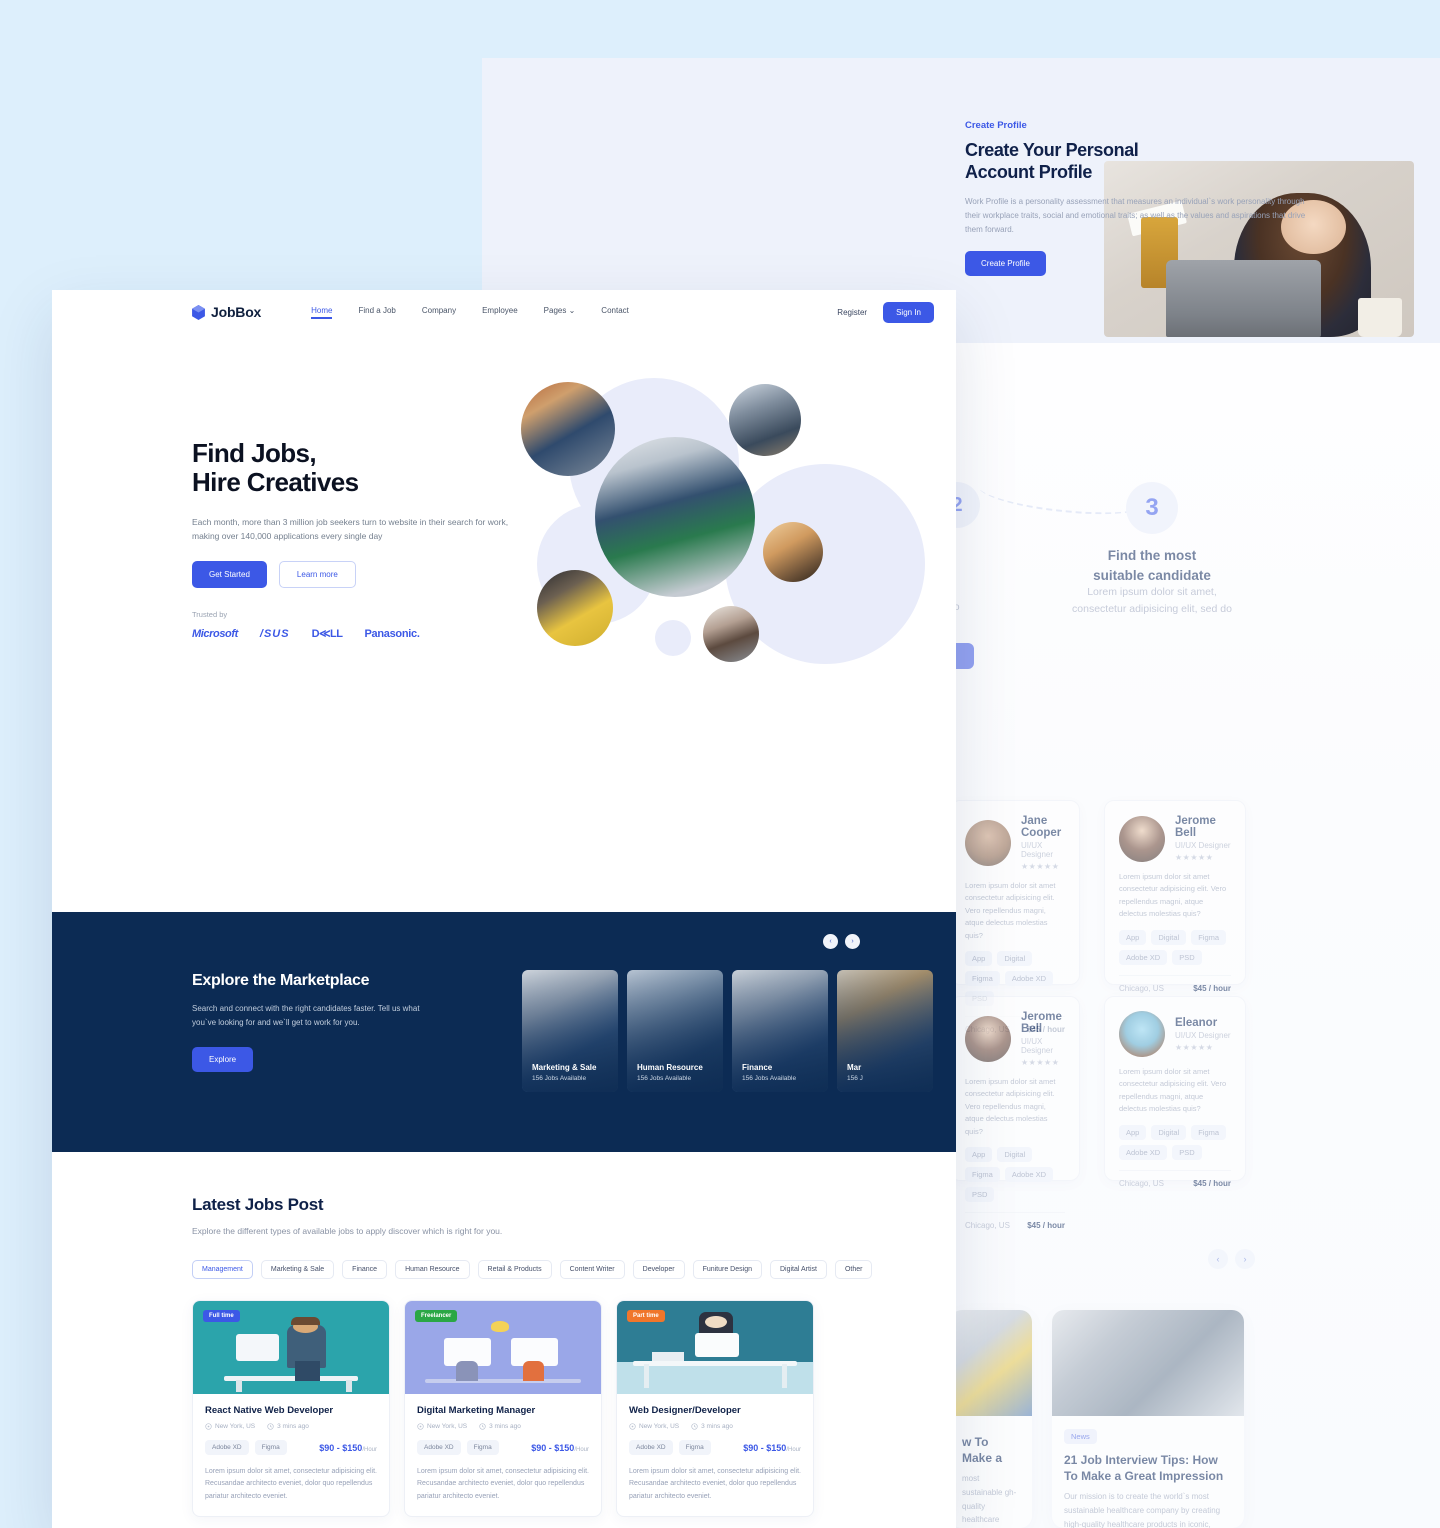 Image resolution: width=1440 pixels, height=1528 pixels. Describe the element at coordinates (1046, 1225) in the screenshot. I see `candidate-rate: $45 / hour` at that location.